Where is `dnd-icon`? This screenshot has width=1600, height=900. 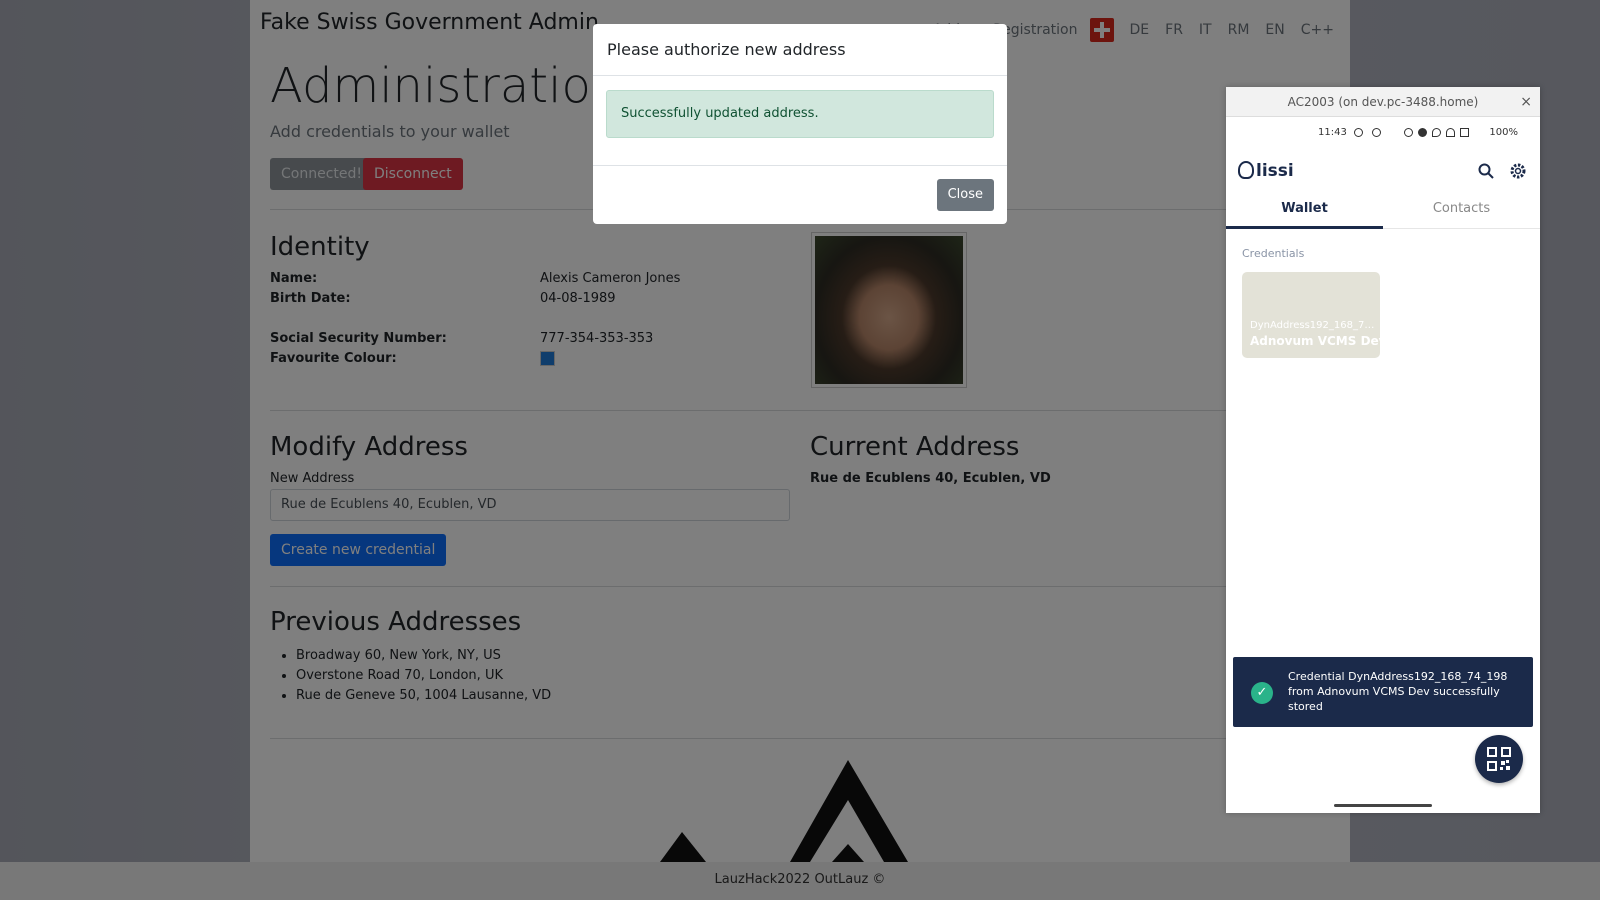 dnd-icon is located at coordinates (1422, 132).